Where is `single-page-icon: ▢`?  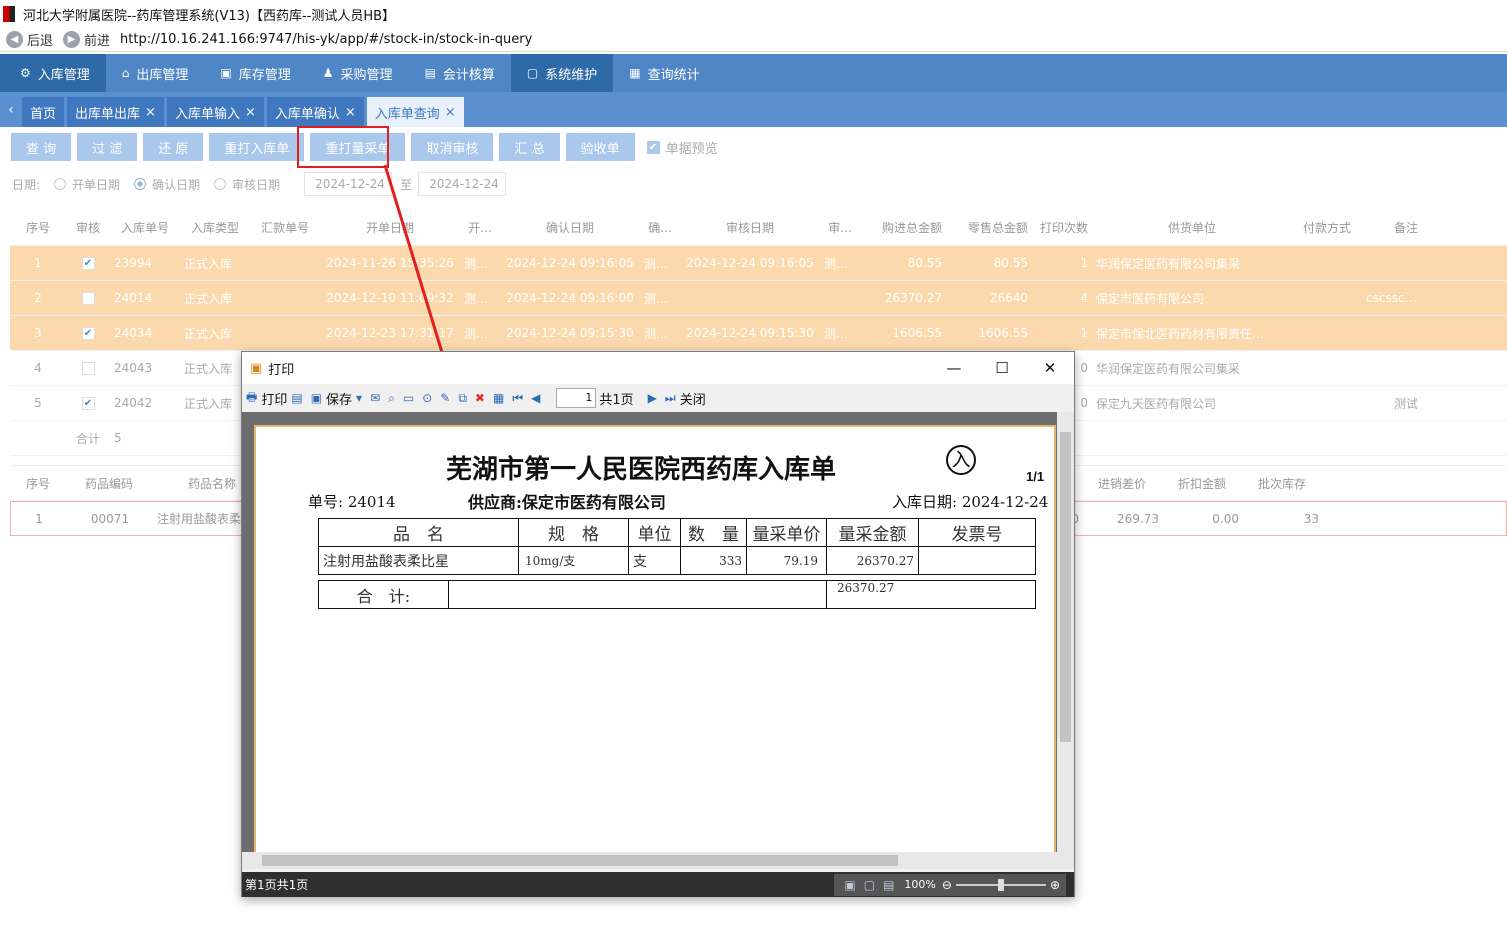 single-page-icon: ▢ is located at coordinates (869, 885).